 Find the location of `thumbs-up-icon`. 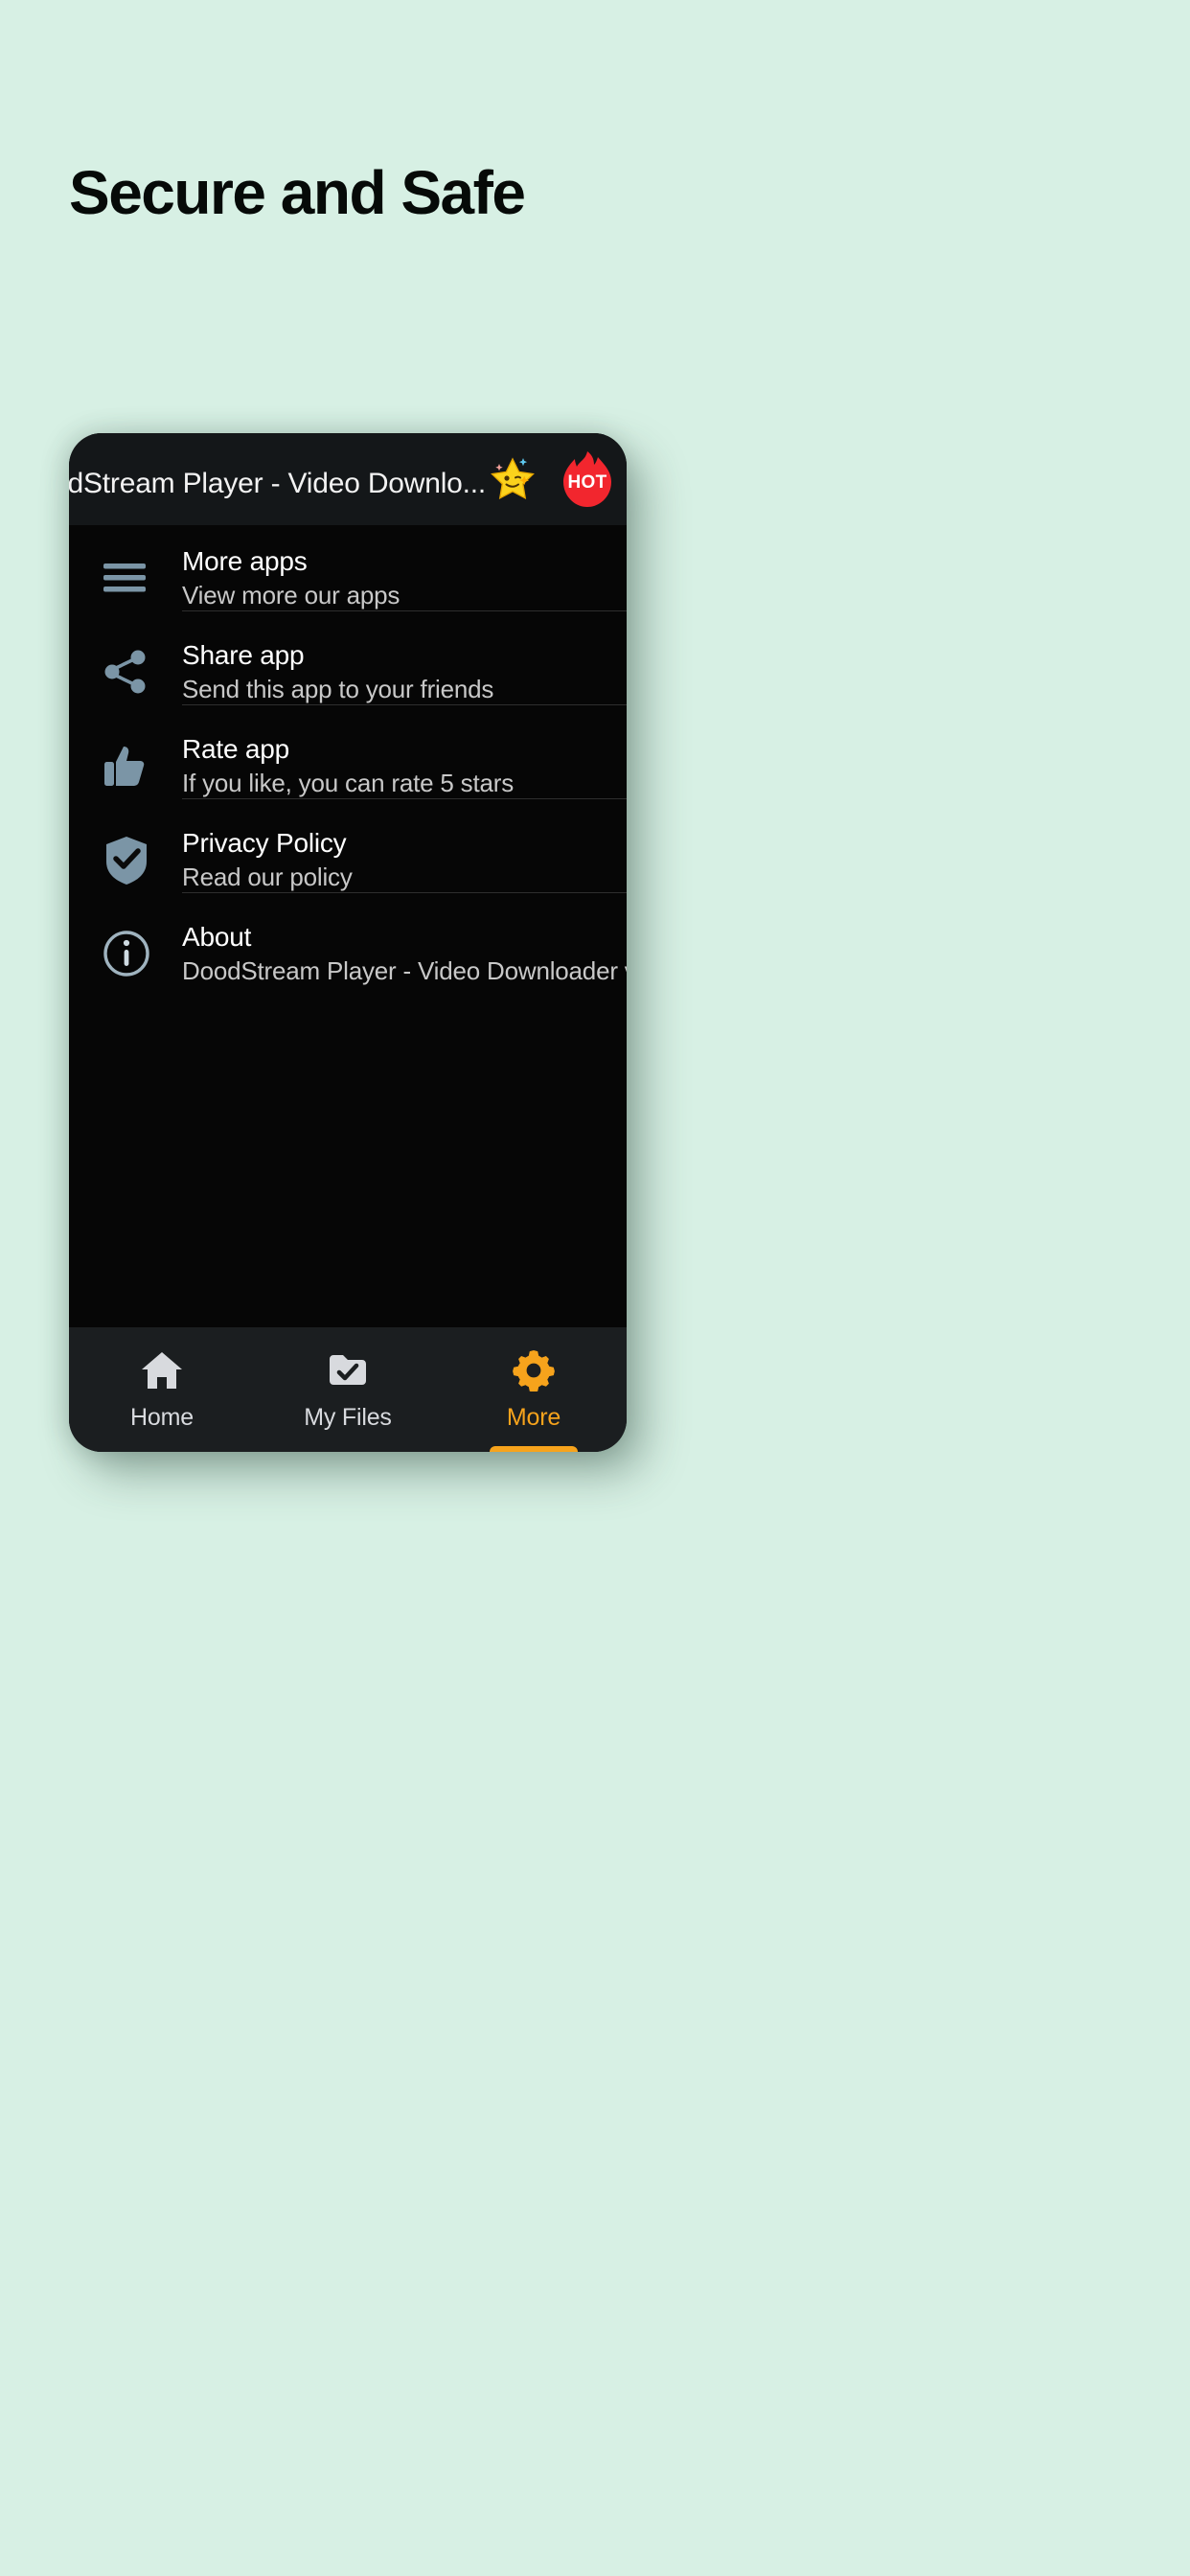

thumbs-up-icon is located at coordinates (127, 766).